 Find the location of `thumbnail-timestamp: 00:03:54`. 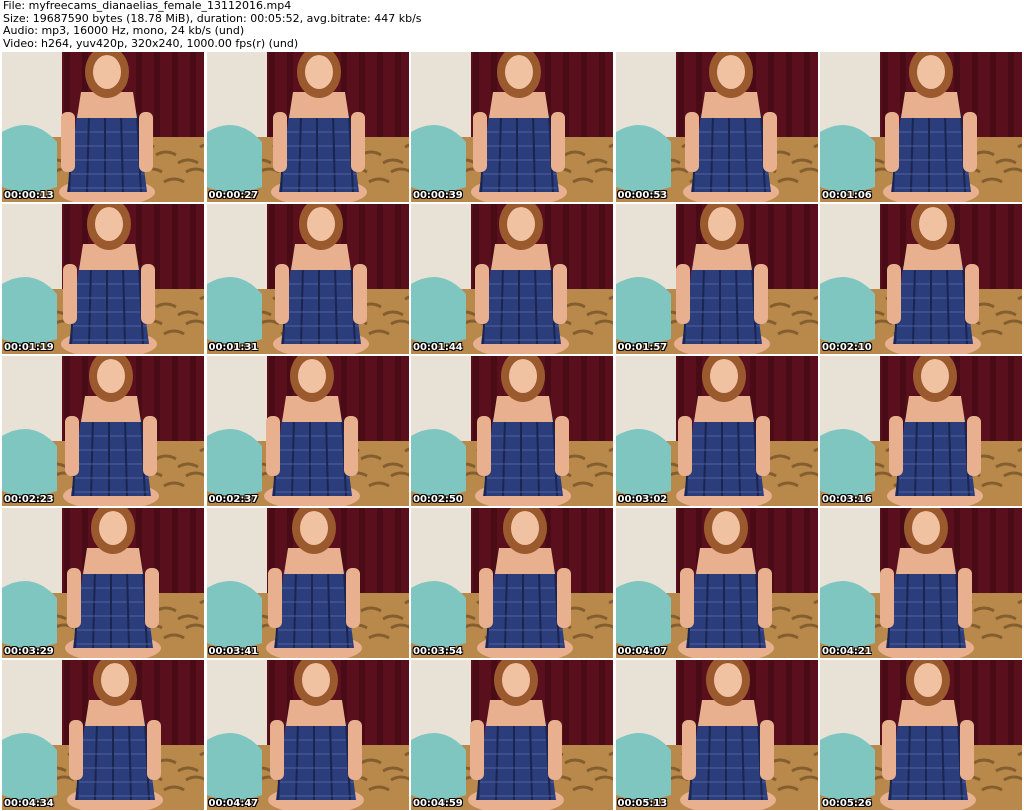

thumbnail-timestamp: 00:03:54 is located at coordinates (438, 651).